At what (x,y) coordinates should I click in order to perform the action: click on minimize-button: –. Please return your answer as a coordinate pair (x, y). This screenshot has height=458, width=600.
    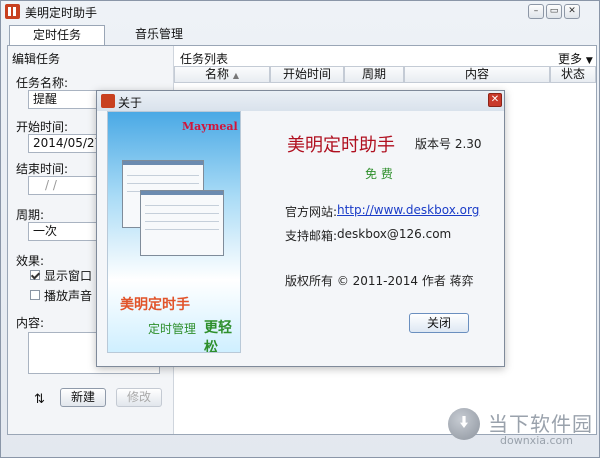
    Looking at the image, I should click on (536, 11).